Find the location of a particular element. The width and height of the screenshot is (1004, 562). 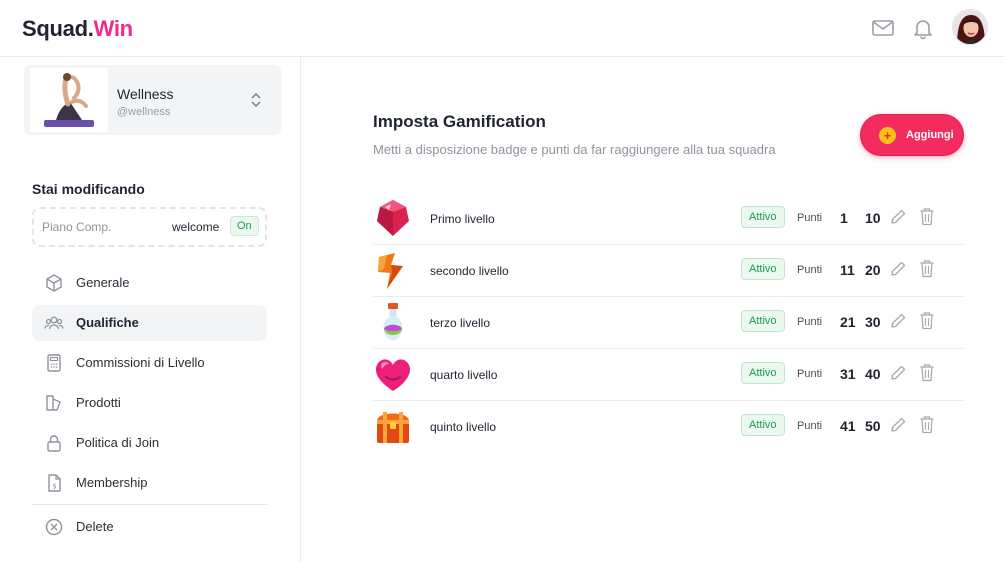

add-level-button: + Aggiungi is located at coordinates (912, 135).